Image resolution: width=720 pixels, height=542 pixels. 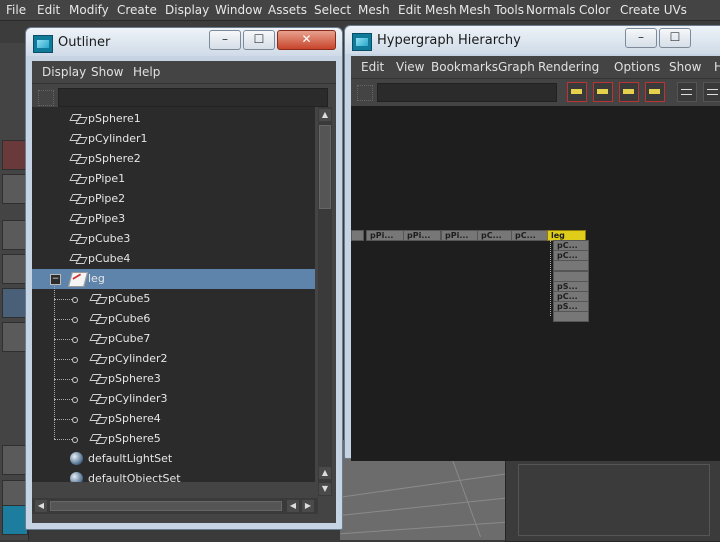 I want to click on menu-file: File, so click(x=16, y=10).